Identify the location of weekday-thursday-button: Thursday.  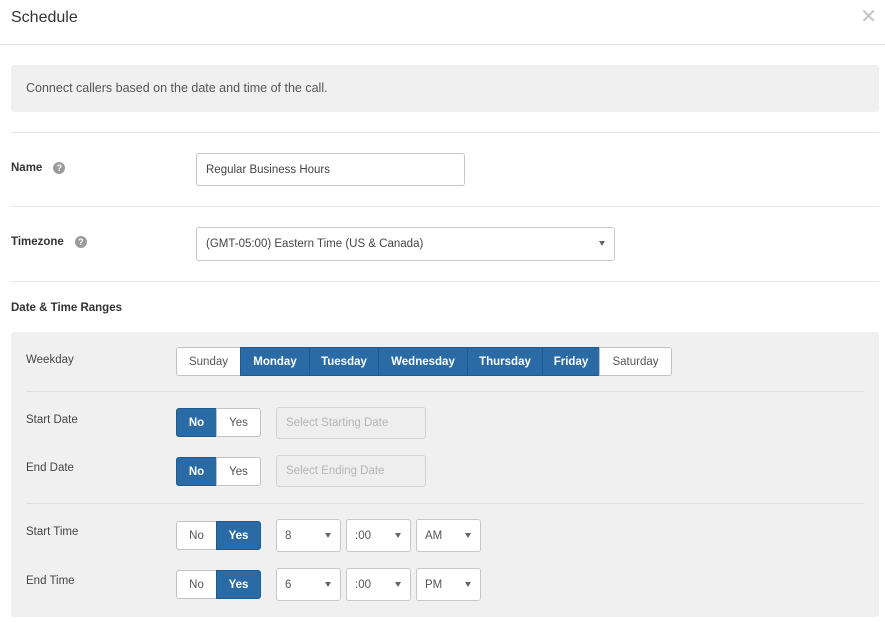
(505, 361).